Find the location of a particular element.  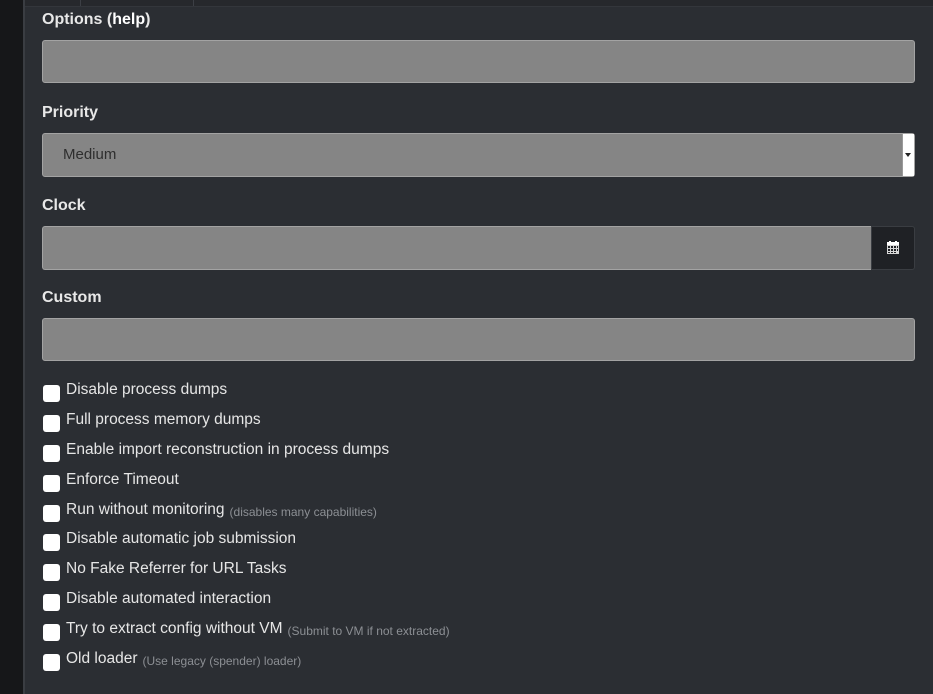

checkbox-row-enforce-timeout: Enforce Timeout is located at coordinates (111, 481).